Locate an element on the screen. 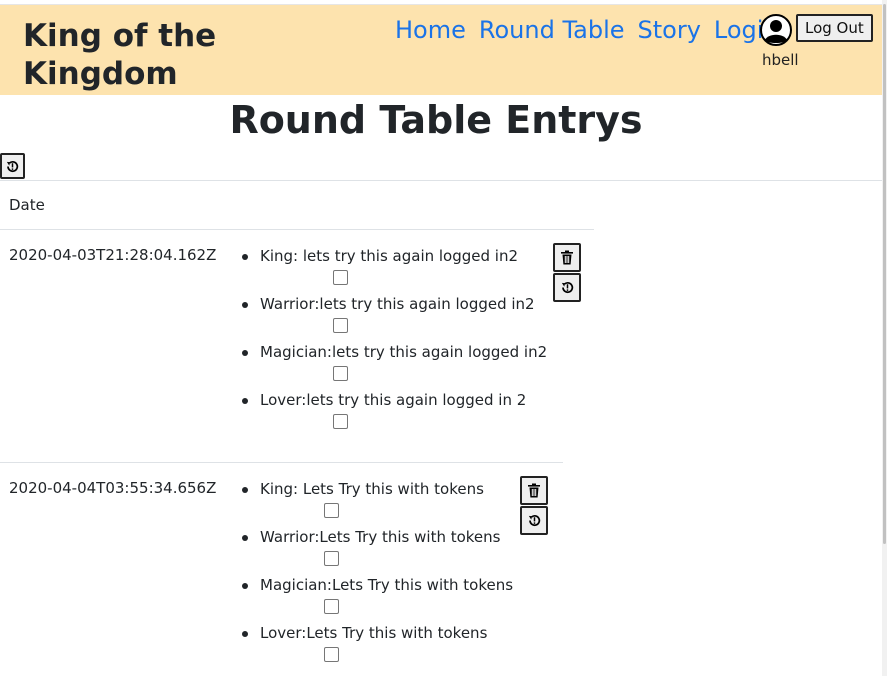 This screenshot has width=887, height=676. entry-item-text: King: lets try this again logged in2 is located at coordinates (389, 256).